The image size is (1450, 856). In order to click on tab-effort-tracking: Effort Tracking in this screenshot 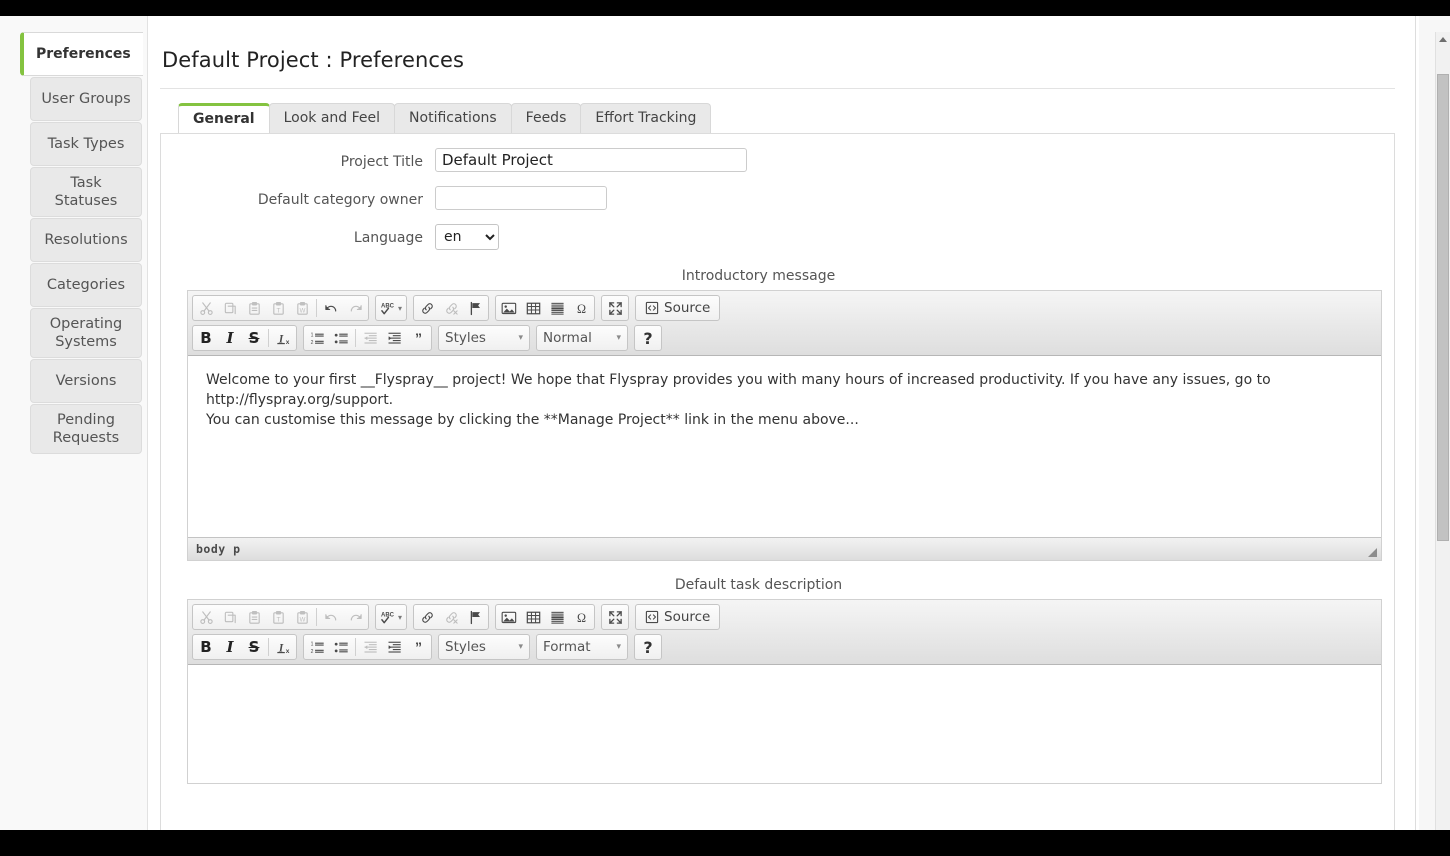, I will do `click(646, 118)`.